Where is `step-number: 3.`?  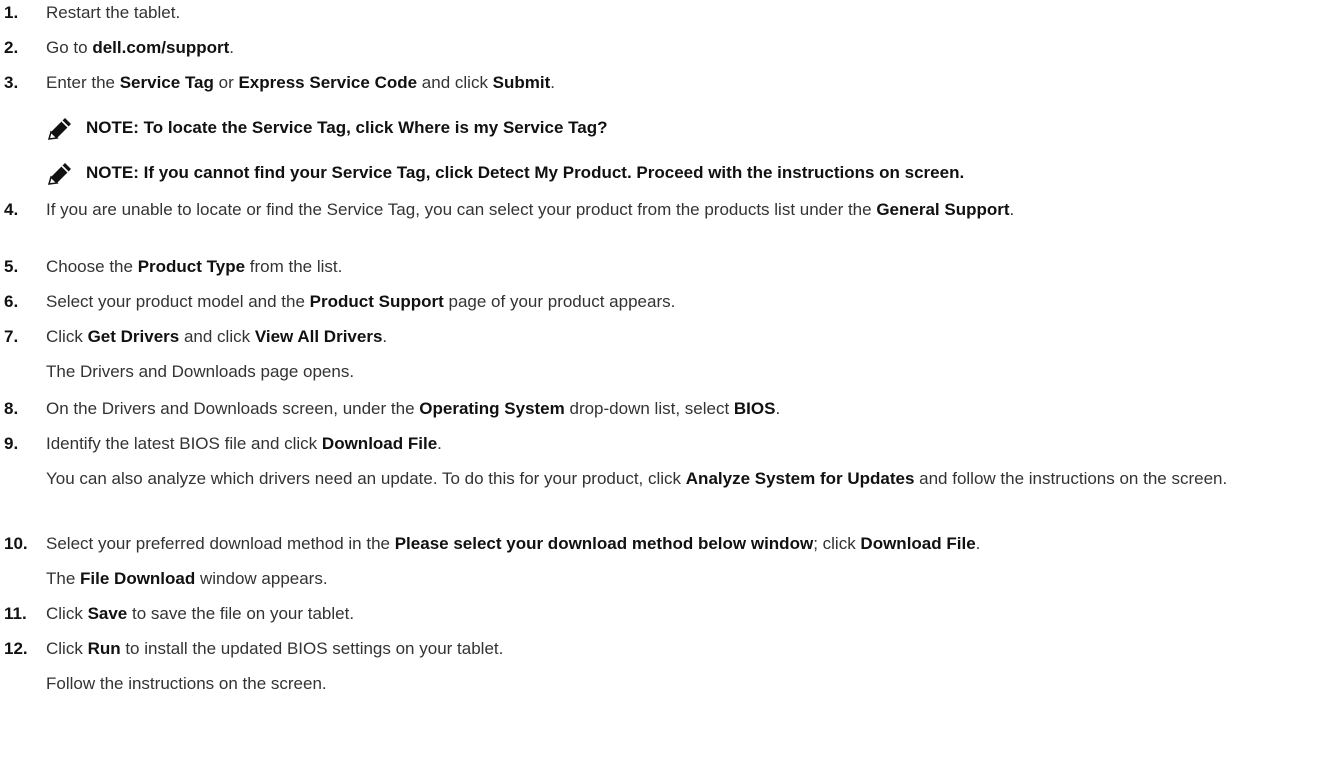
step-number: 3. is located at coordinates (11, 82).